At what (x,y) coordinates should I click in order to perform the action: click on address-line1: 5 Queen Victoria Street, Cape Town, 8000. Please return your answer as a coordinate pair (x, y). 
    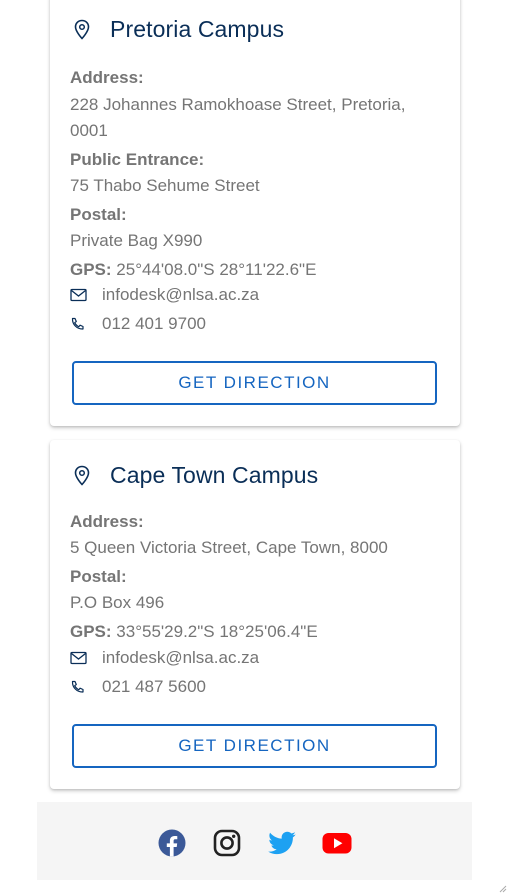
    Looking at the image, I should click on (229, 547).